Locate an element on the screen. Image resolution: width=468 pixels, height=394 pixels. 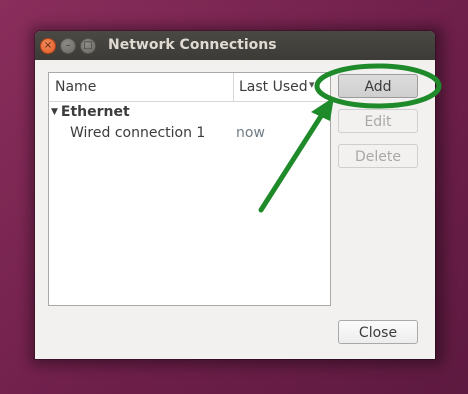
group-ethernet: ▼ Ethernet is located at coordinates (90, 112).